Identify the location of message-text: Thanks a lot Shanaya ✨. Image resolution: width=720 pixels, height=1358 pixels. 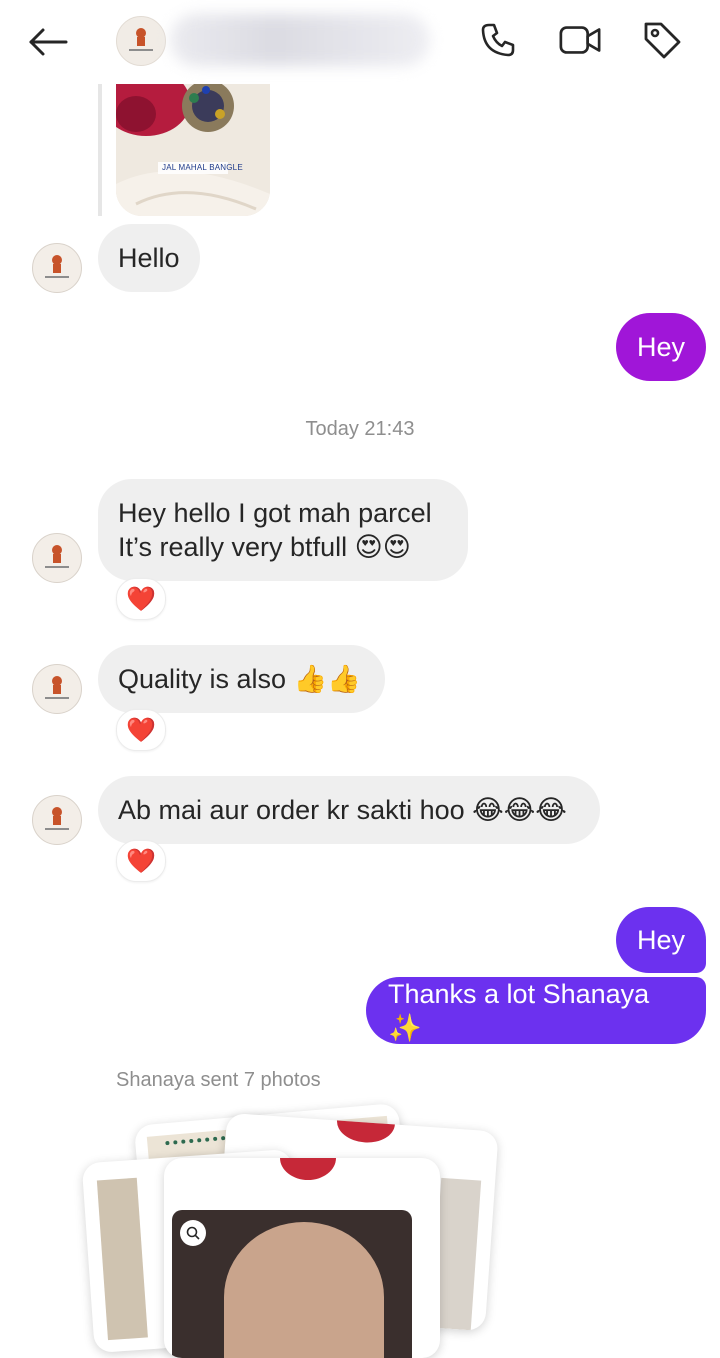
(519, 1010).